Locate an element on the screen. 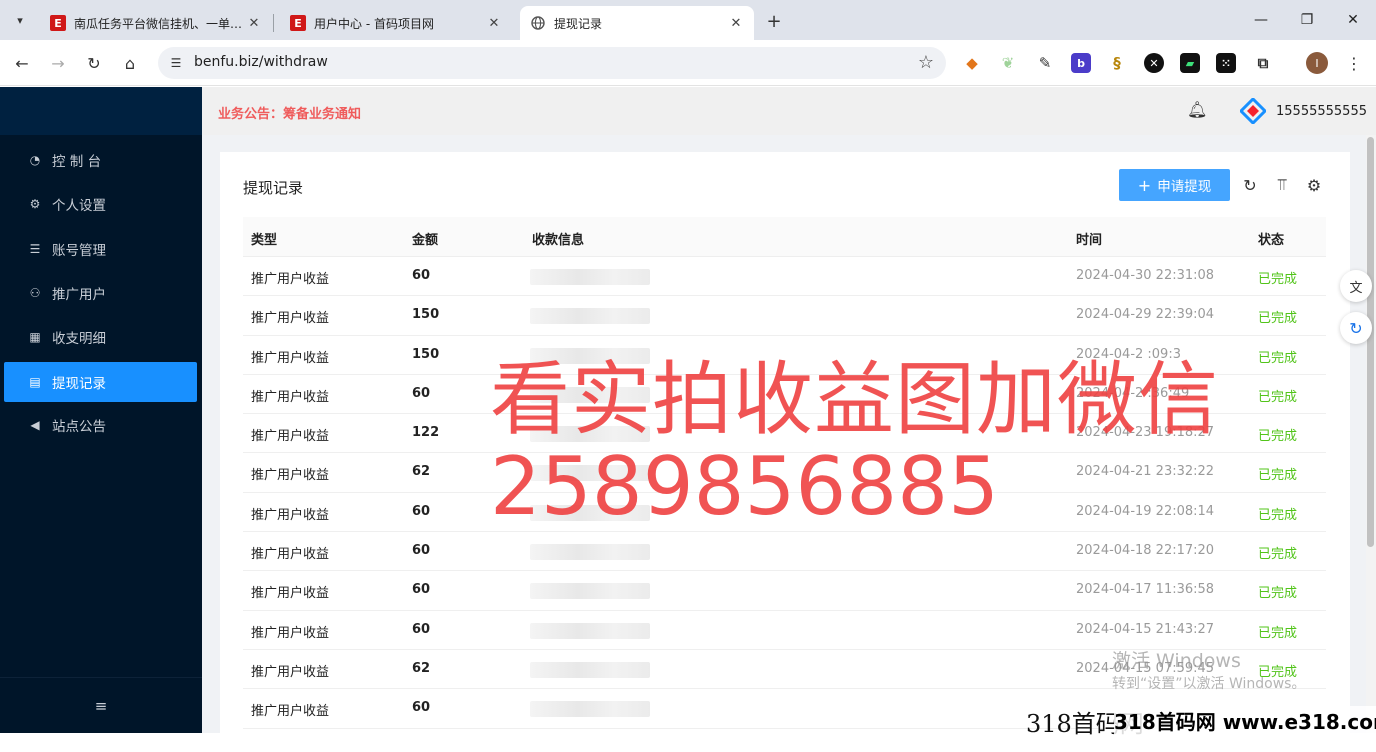 The width and height of the screenshot is (1376, 752). site-watermark-bold: 318首码网 www.e318.com is located at coordinates (1245, 720).